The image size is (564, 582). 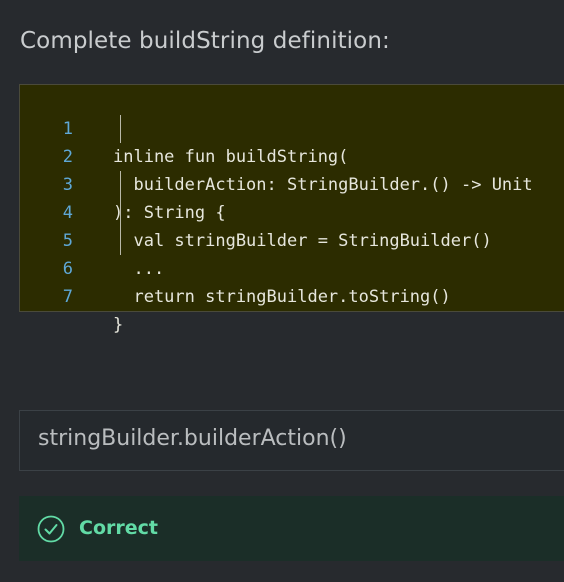 I want to click on answer-input: stringBuilder.builderAction(), so click(x=291, y=440).